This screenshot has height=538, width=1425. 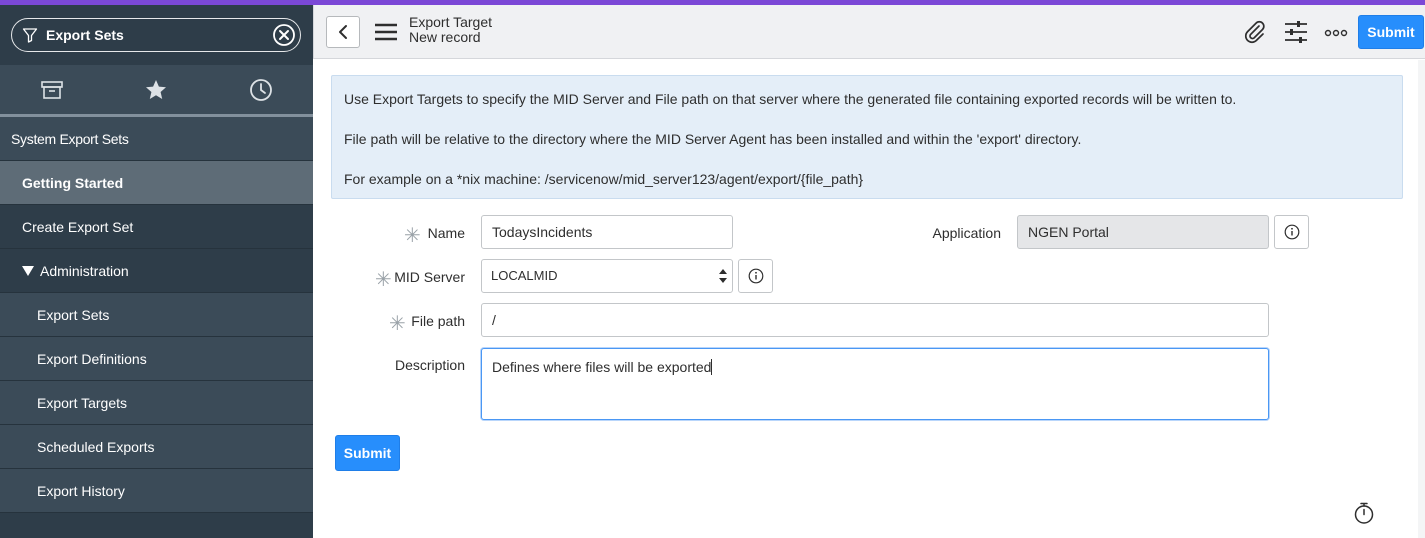 I want to click on sidebar-item-create-export-set: Create Export Set, so click(x=156, y=227).